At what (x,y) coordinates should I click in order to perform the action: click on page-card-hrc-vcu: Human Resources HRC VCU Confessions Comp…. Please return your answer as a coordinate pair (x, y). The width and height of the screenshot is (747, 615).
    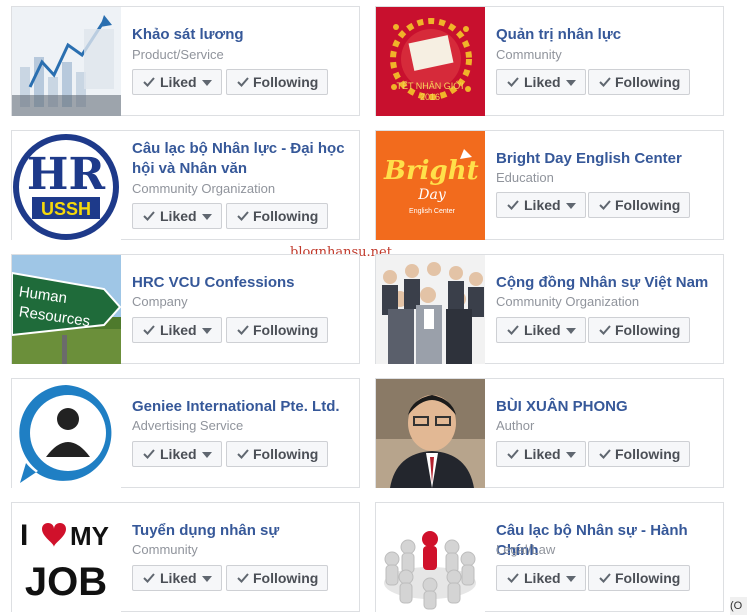
    Looking at the image, I should click on (185, 309).